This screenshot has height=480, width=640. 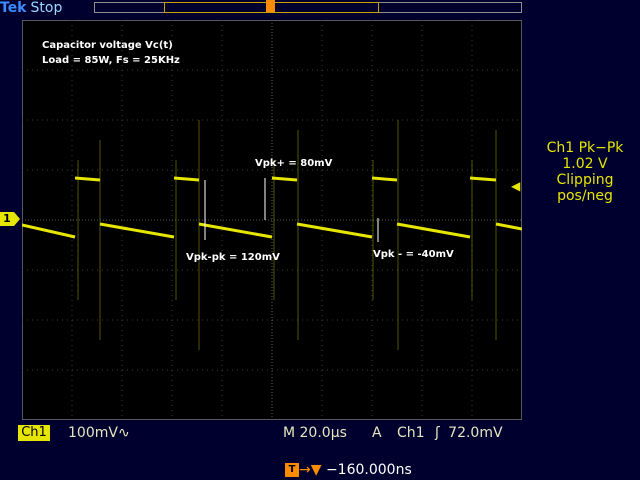 What do you see at coordinates (515, 186) in the screenshot?
I see `trigger-level-arrow-icon: ◀` at bounding box center [515, 186].